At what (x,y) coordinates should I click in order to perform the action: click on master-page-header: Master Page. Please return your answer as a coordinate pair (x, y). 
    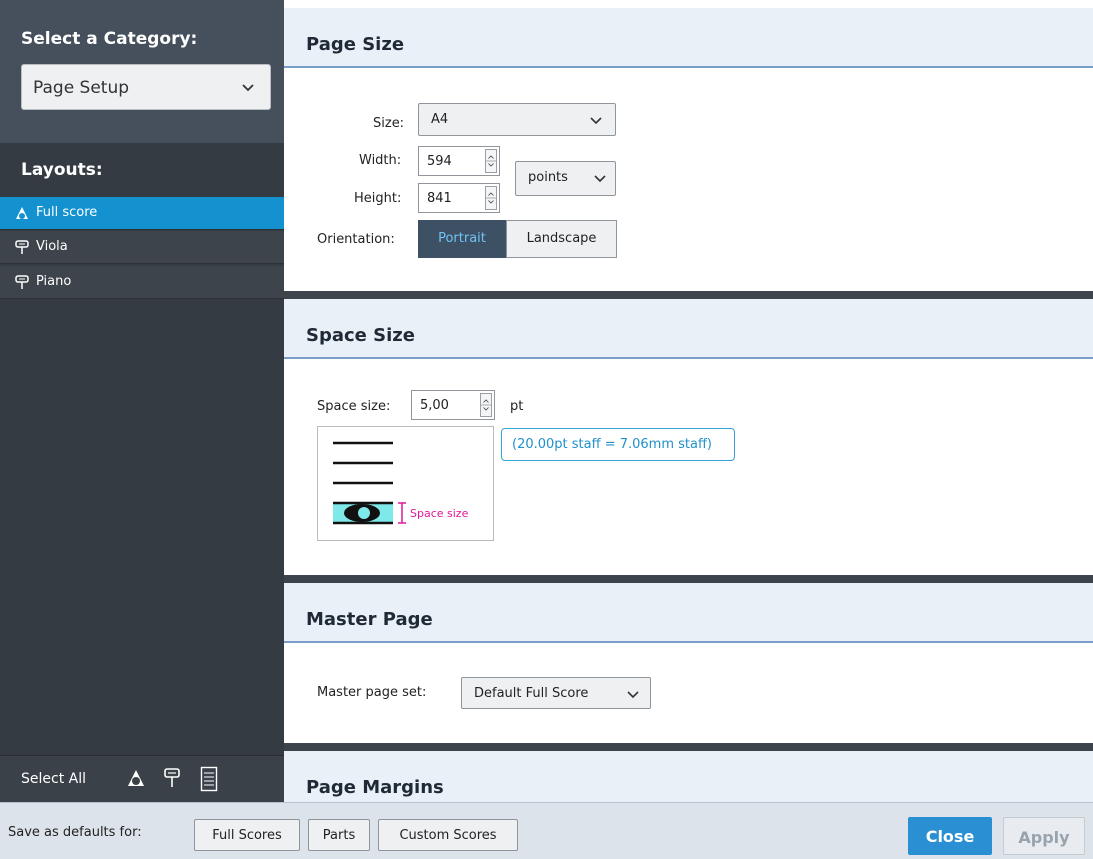
    Looking at the image, I should click on (688, 613).